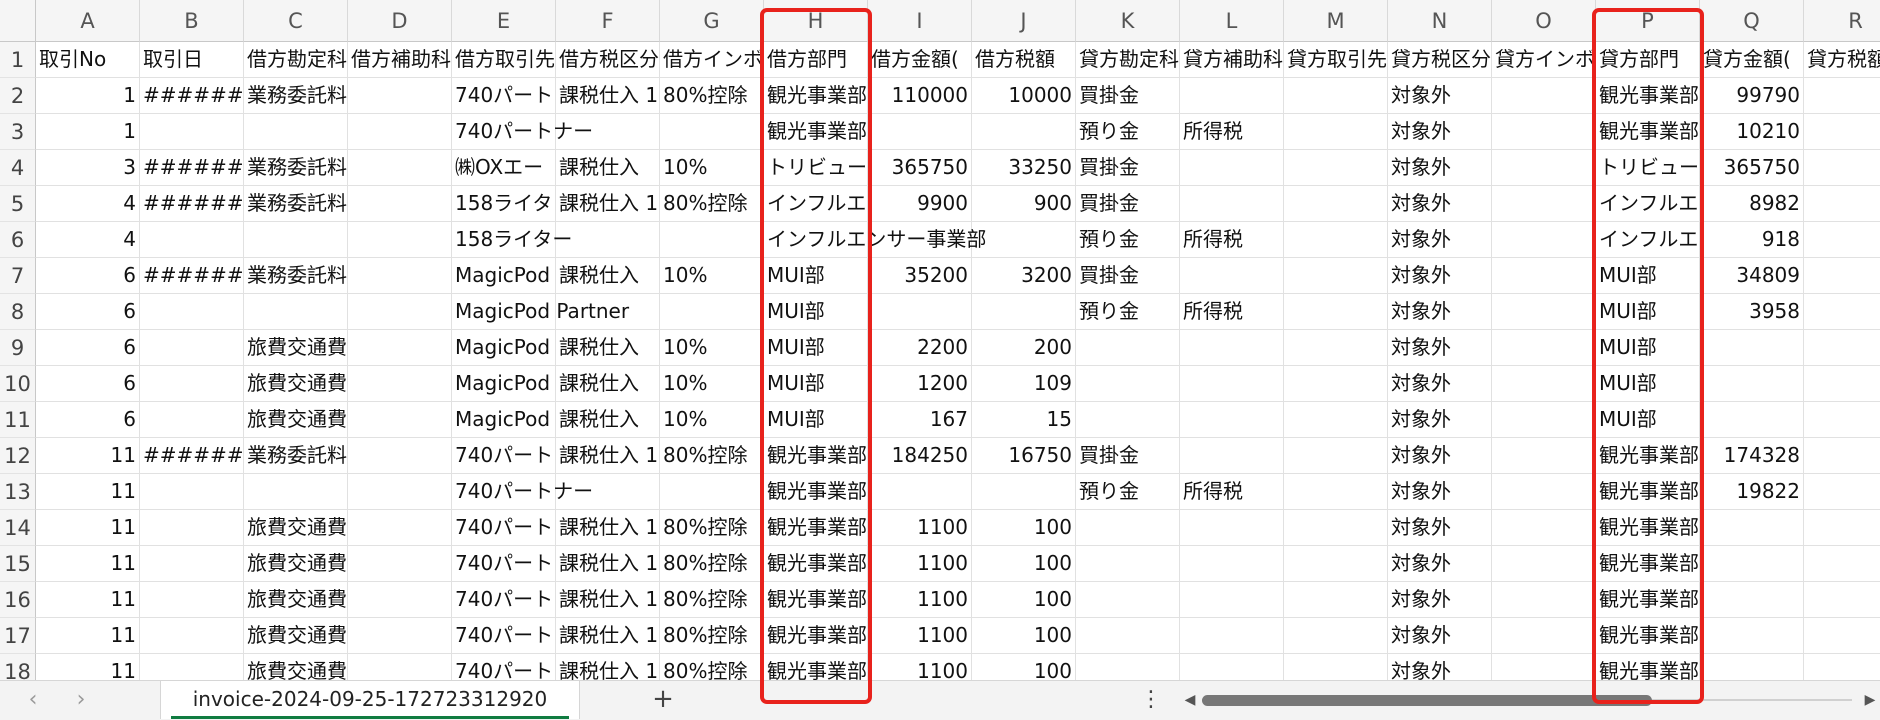 The width and height of the screenshot is (1880, 720). I want to click on cell-j4: 33250, so click(1024, 168).